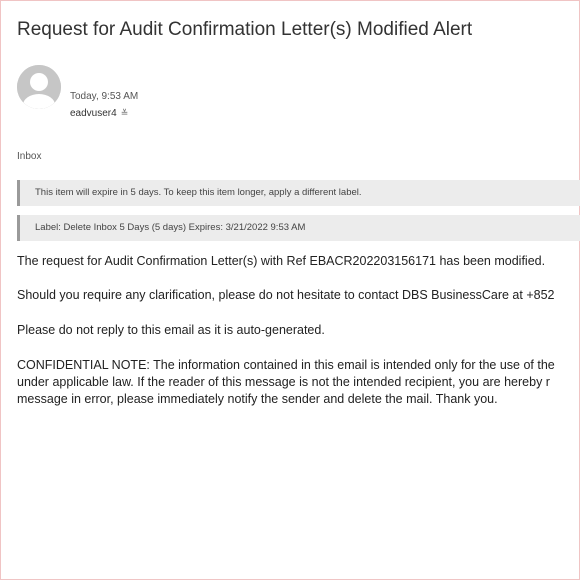 The height and width of the screenshot is (580, 580). What do you see at coordinates (29, 156) in the screenshot?
I see `folder-label: Inbox` at bounding box center [29, 156].